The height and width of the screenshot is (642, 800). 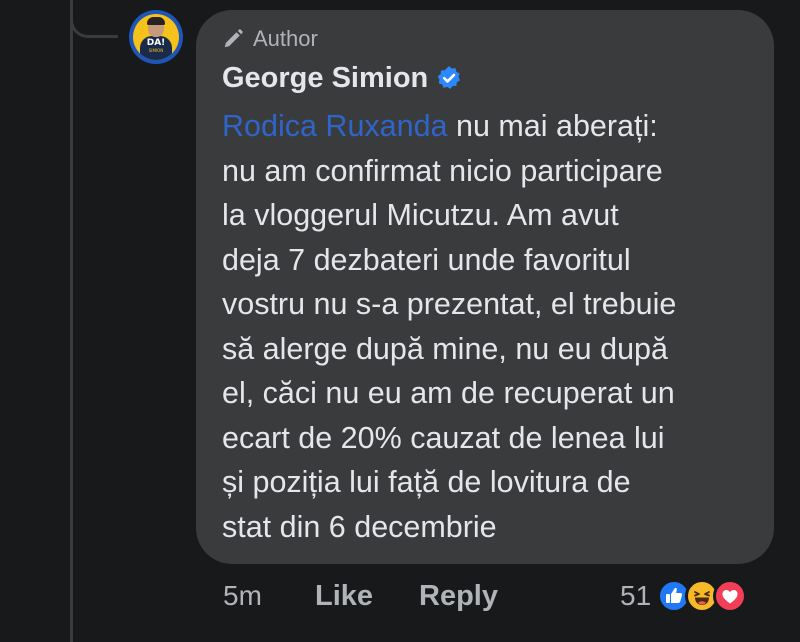 I want to click on reply-button: Reply, so click(x=458, y=596).